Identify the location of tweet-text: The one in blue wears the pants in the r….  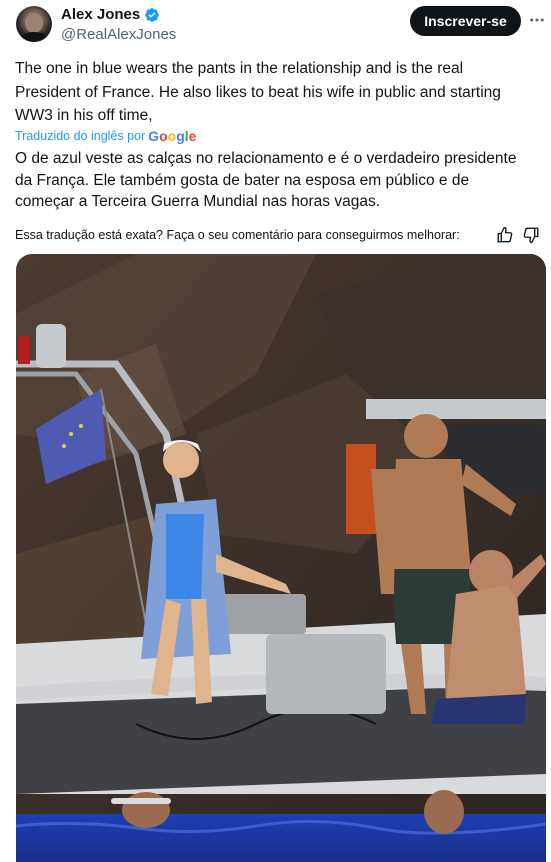
(272, 92).